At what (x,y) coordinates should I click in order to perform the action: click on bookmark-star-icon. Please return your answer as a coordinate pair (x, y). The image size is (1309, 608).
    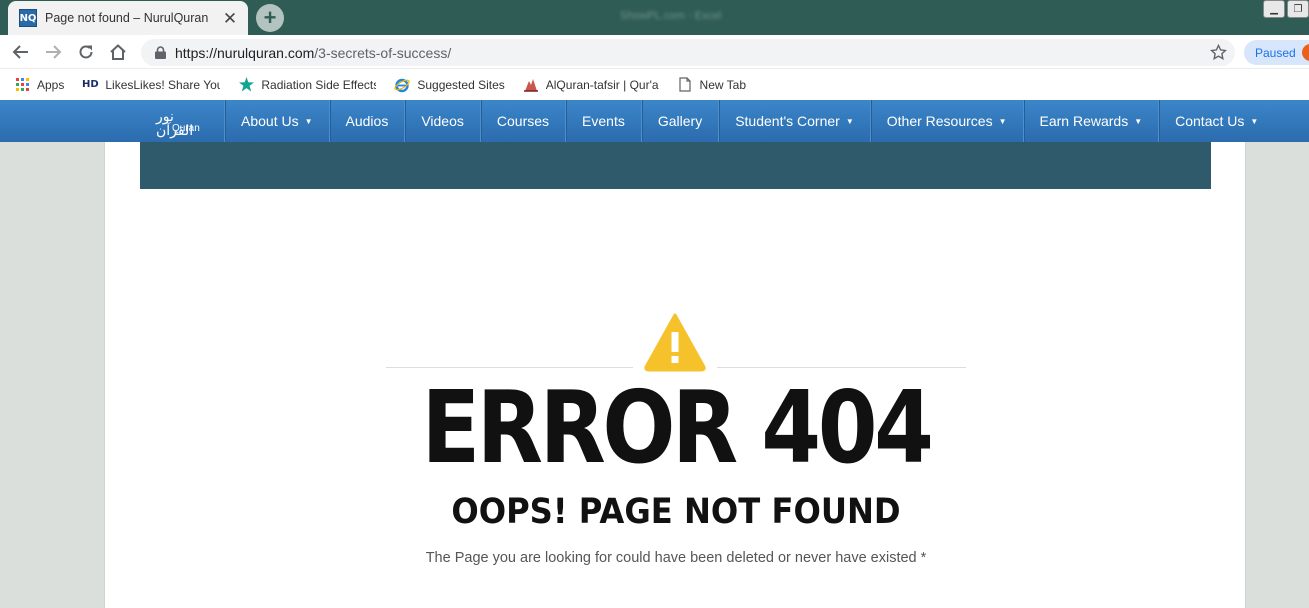
    Looking at the image, I should click on (1218, 52).